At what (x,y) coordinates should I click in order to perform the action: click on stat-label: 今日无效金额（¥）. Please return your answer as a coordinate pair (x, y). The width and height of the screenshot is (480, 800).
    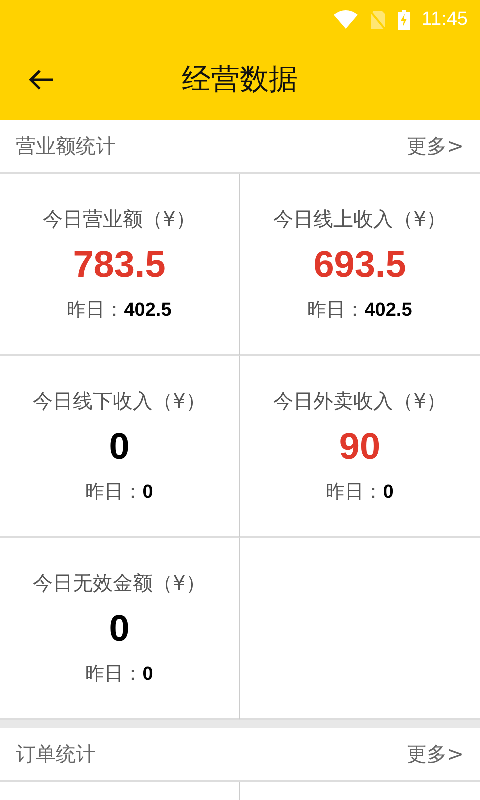
    Looking at the image, I should click on (119, 583).